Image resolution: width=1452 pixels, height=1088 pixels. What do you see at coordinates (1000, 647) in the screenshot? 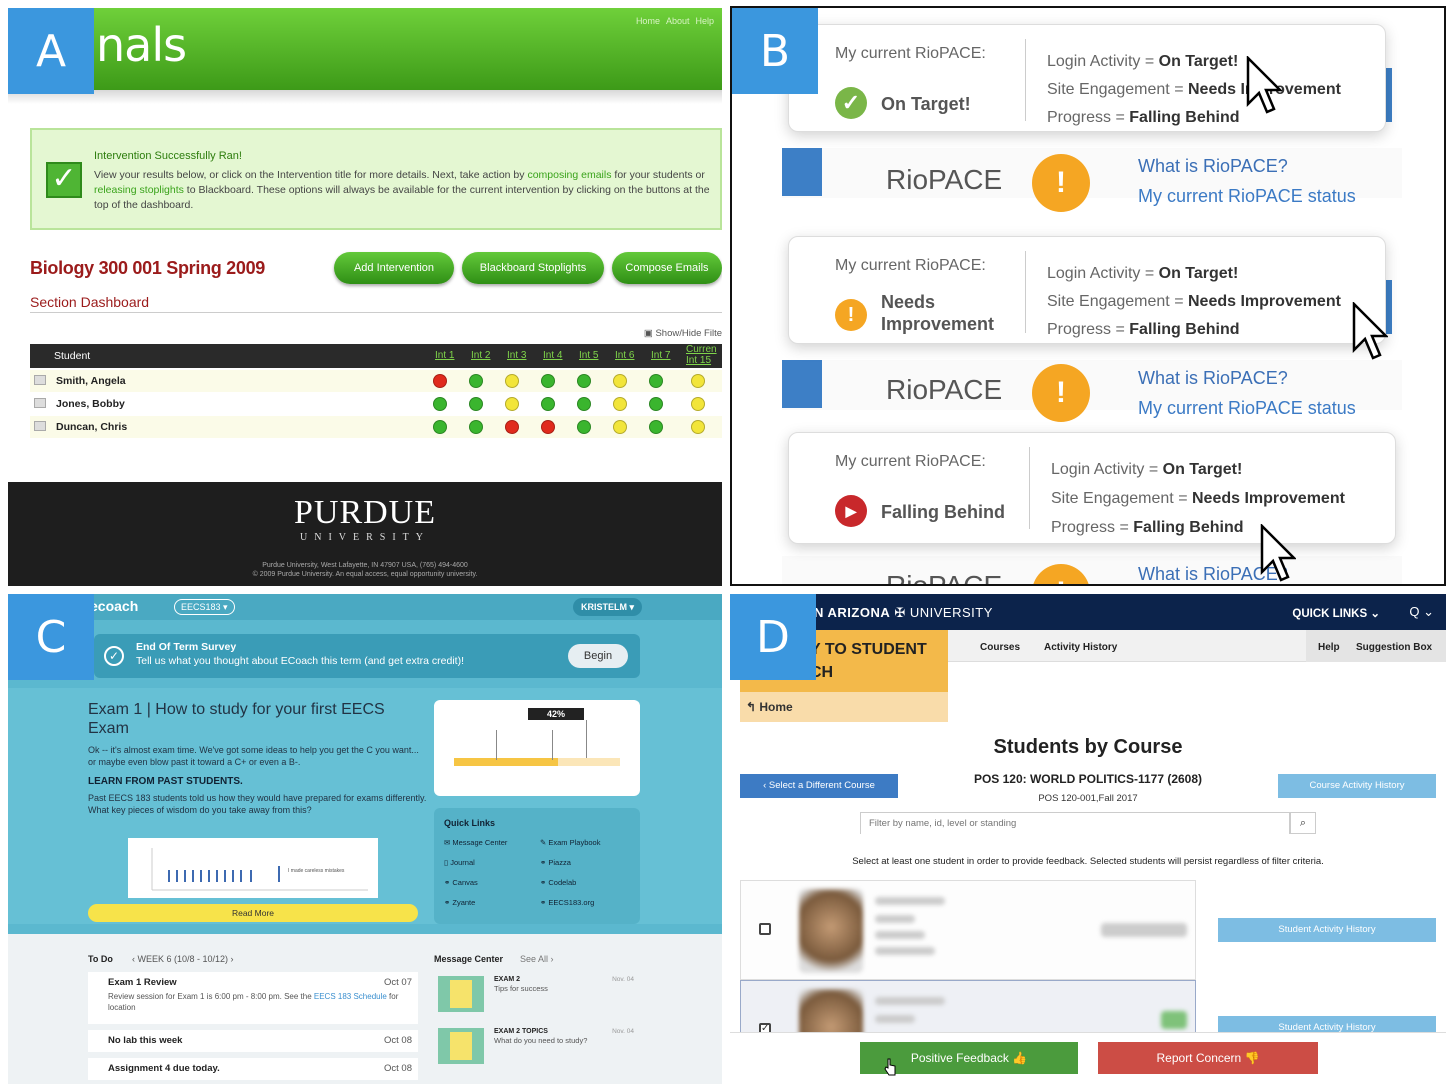
I see `nav-courses: Courses` at bounding box center [1000, 647].